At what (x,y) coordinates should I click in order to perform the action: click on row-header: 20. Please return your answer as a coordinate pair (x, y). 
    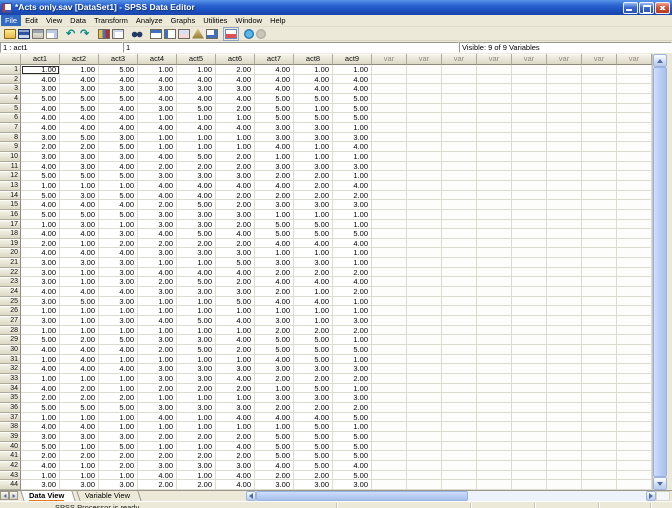
    Looking at the image, I should click on (10, 253).